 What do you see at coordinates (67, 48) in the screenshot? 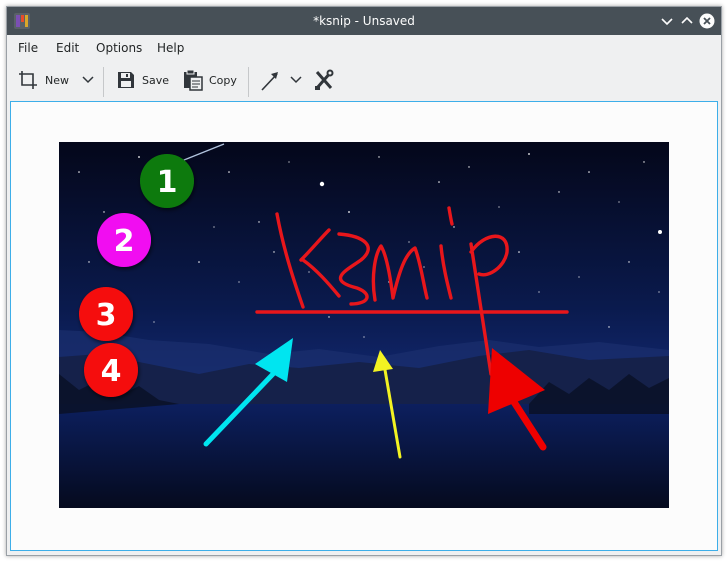
I see `menu-edit: Edit` at bounding box center [67, 48].